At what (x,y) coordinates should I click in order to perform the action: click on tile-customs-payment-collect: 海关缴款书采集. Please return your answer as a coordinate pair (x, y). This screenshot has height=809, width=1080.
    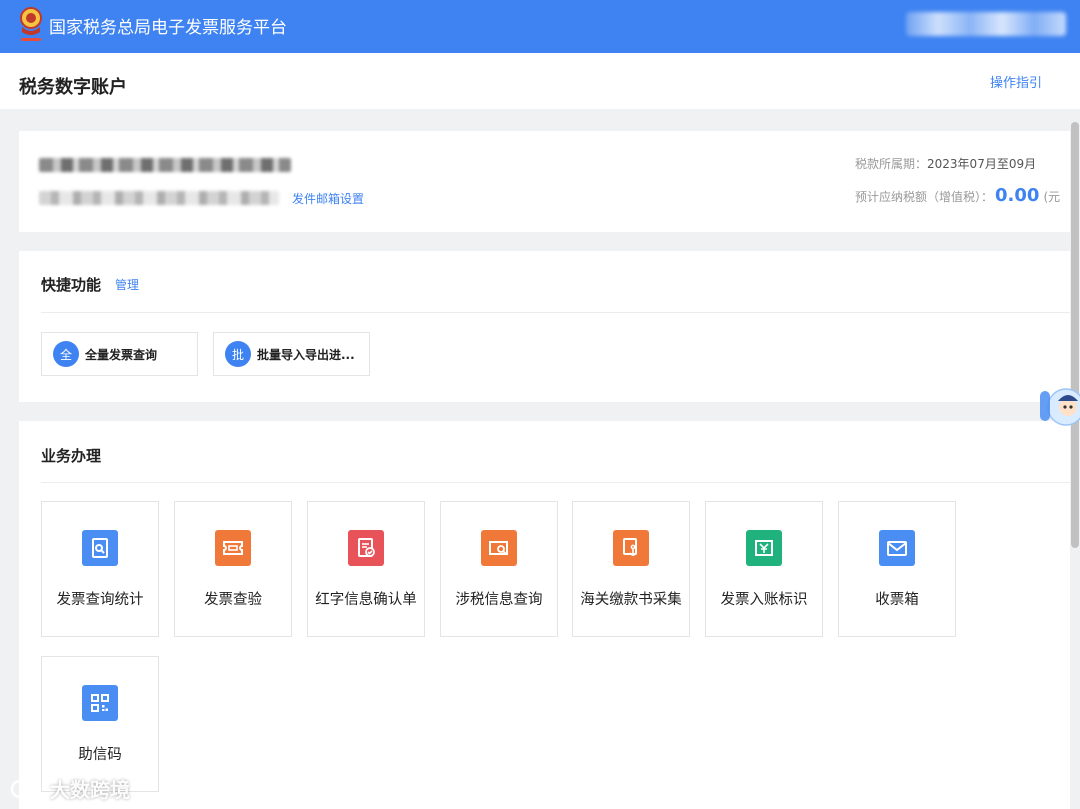
    Looking at the image, I should click on (631, 569).